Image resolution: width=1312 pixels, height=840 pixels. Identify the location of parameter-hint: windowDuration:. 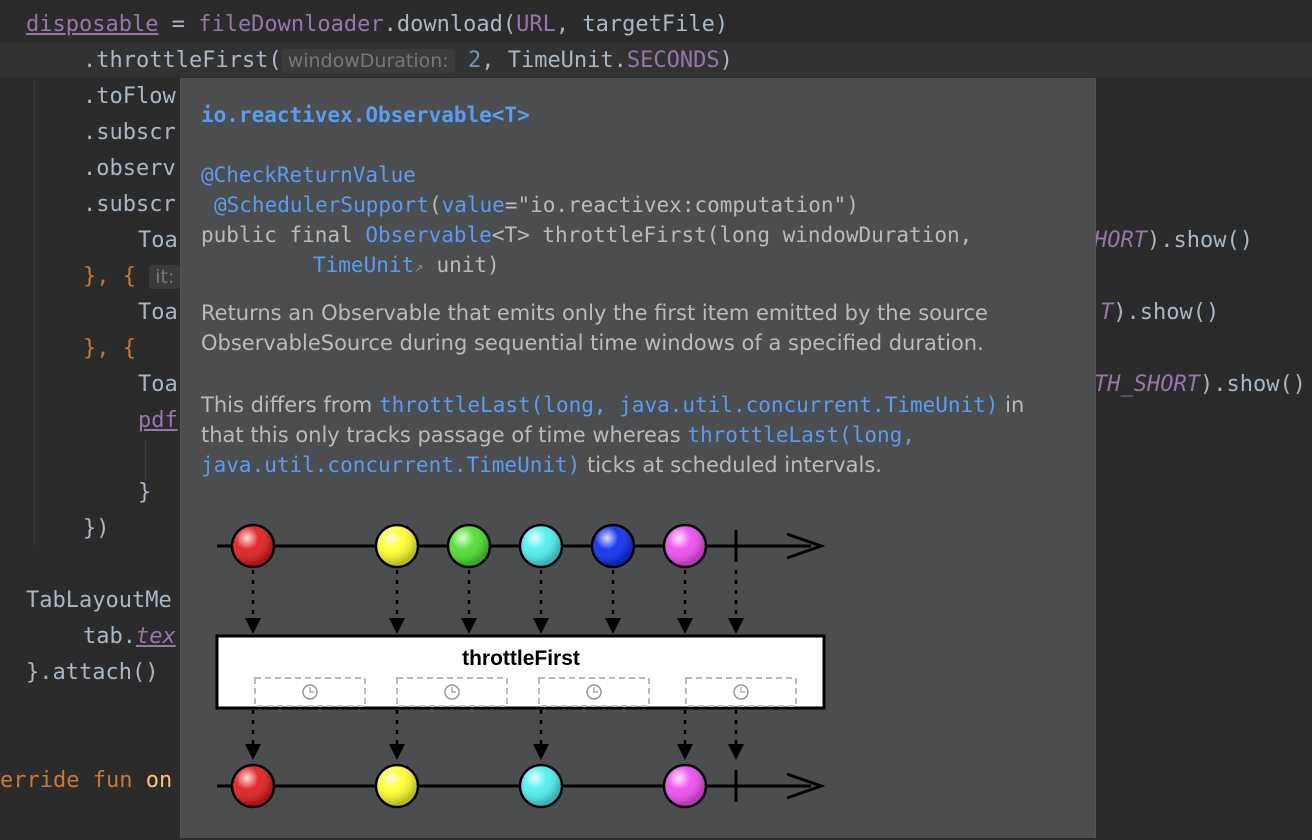
(368, 61).